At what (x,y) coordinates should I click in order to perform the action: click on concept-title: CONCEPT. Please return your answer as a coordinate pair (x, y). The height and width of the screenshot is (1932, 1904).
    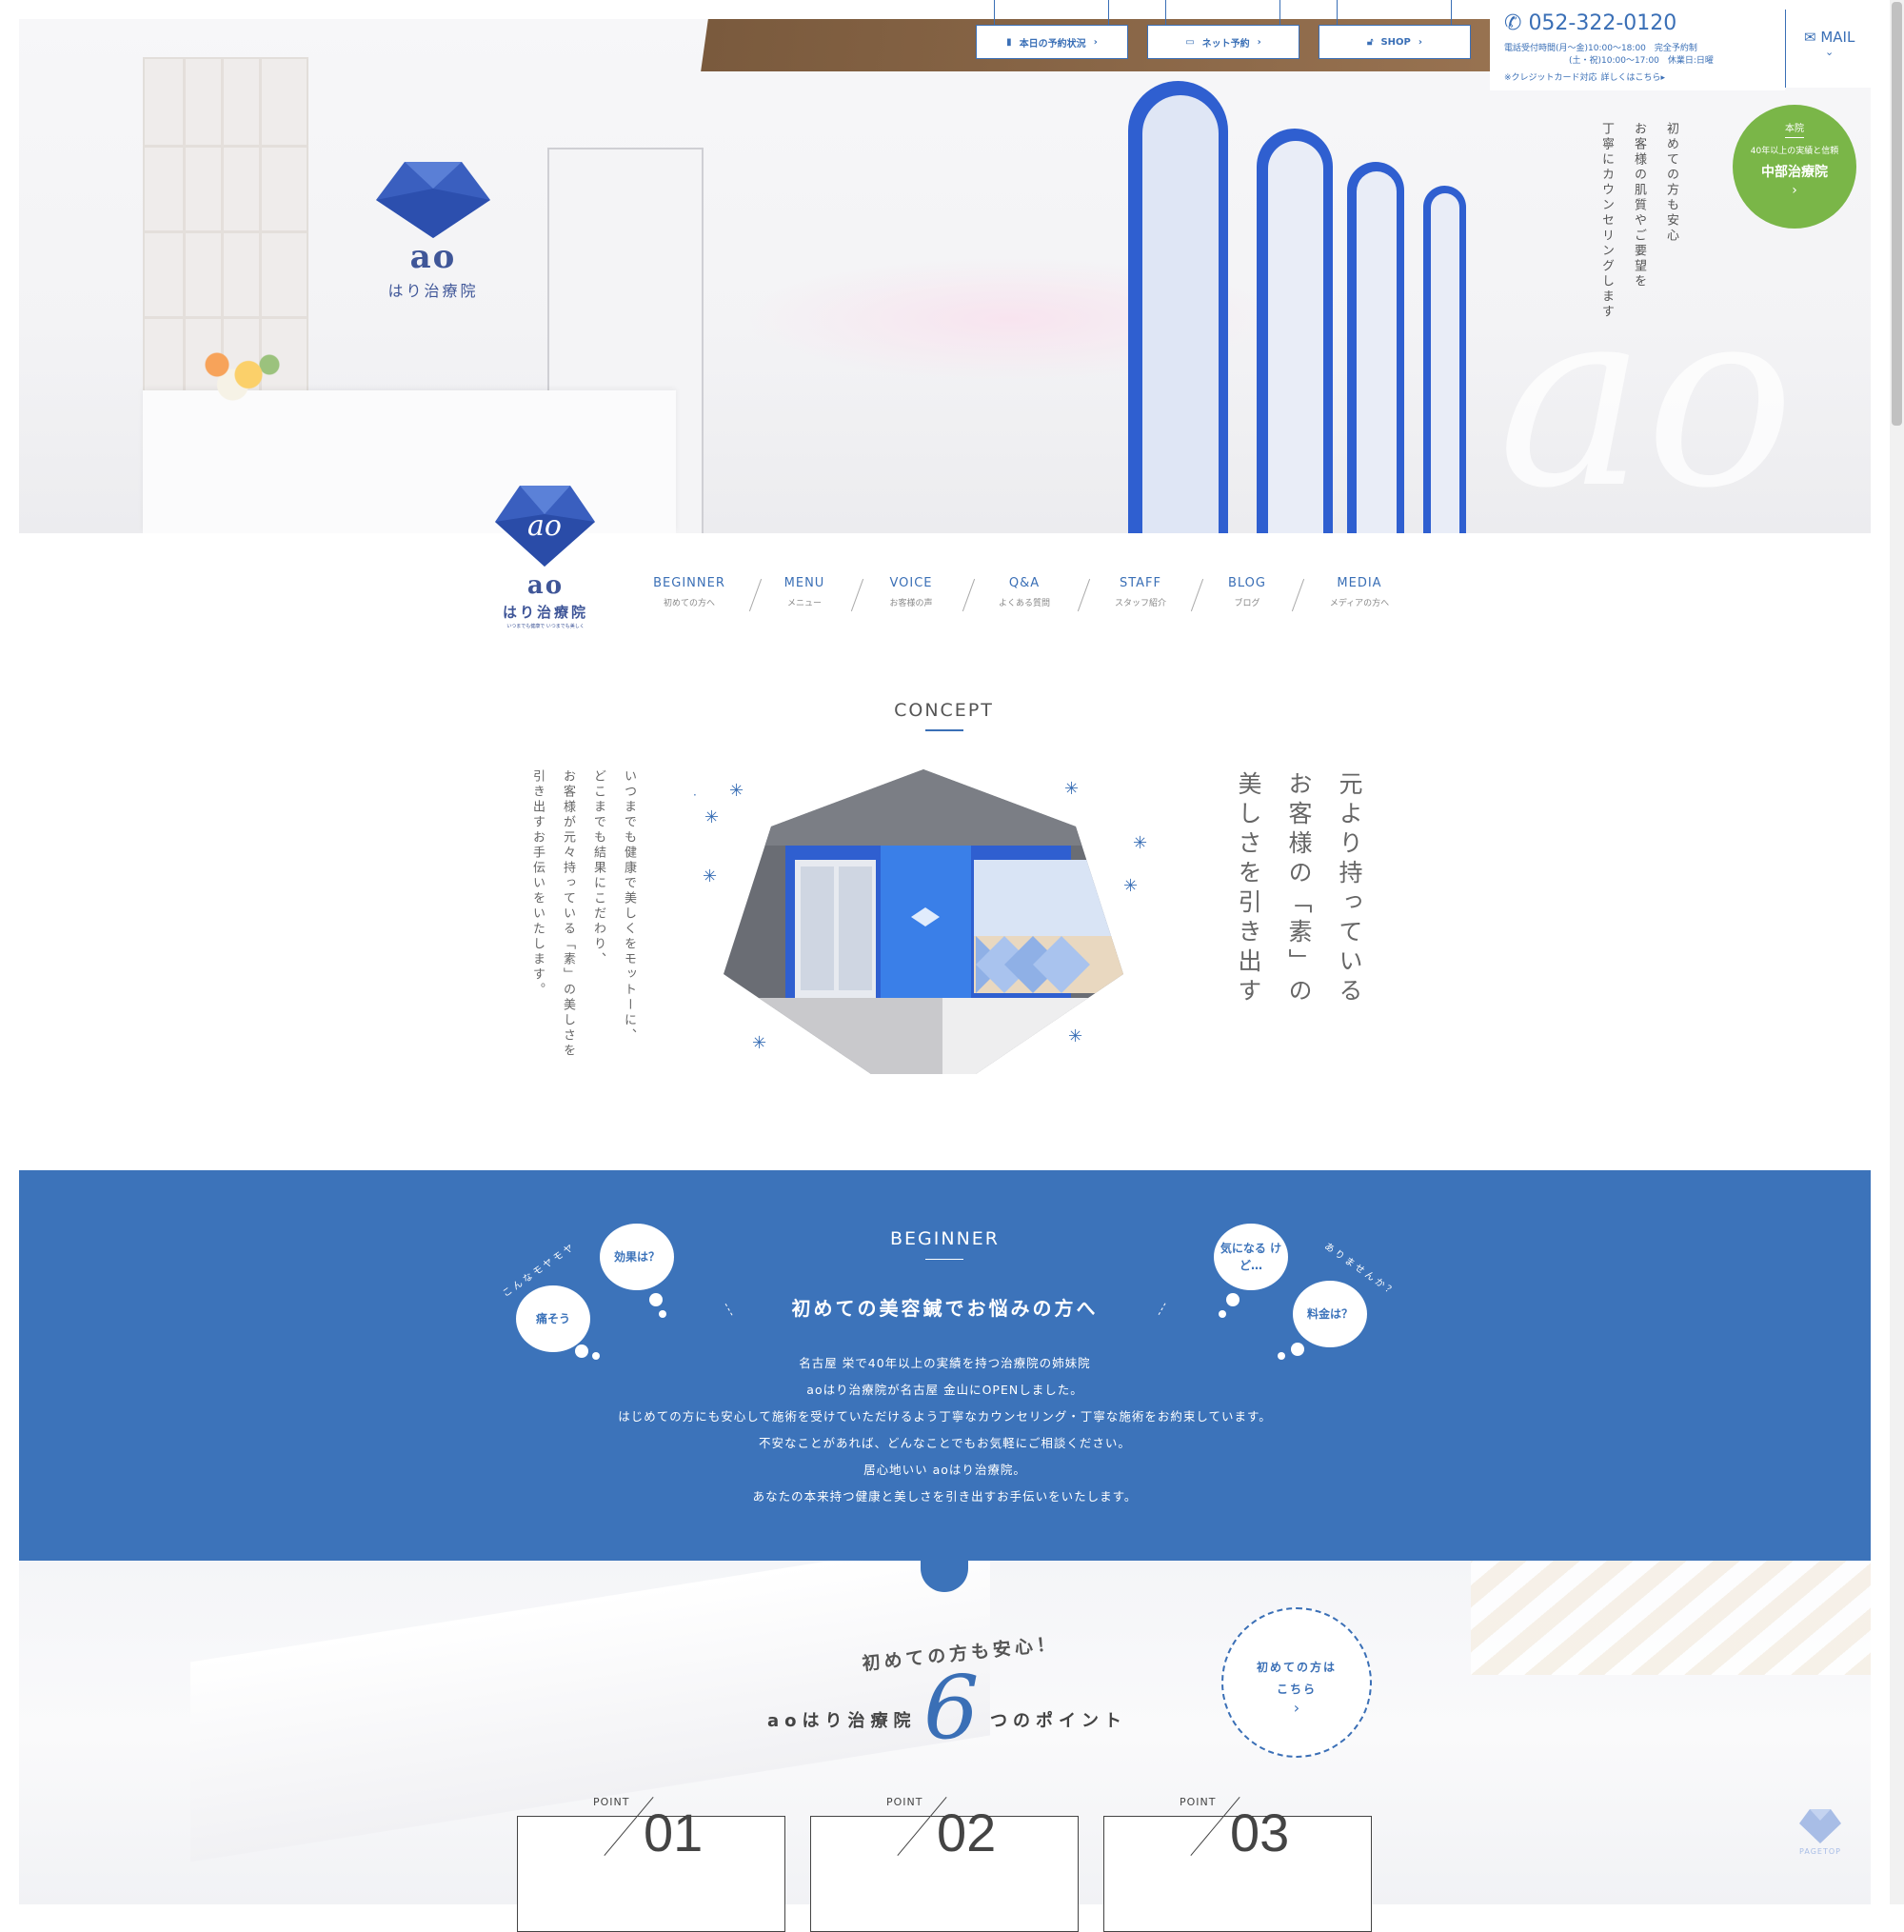
    Looking at the image, I should click on (944, 710).